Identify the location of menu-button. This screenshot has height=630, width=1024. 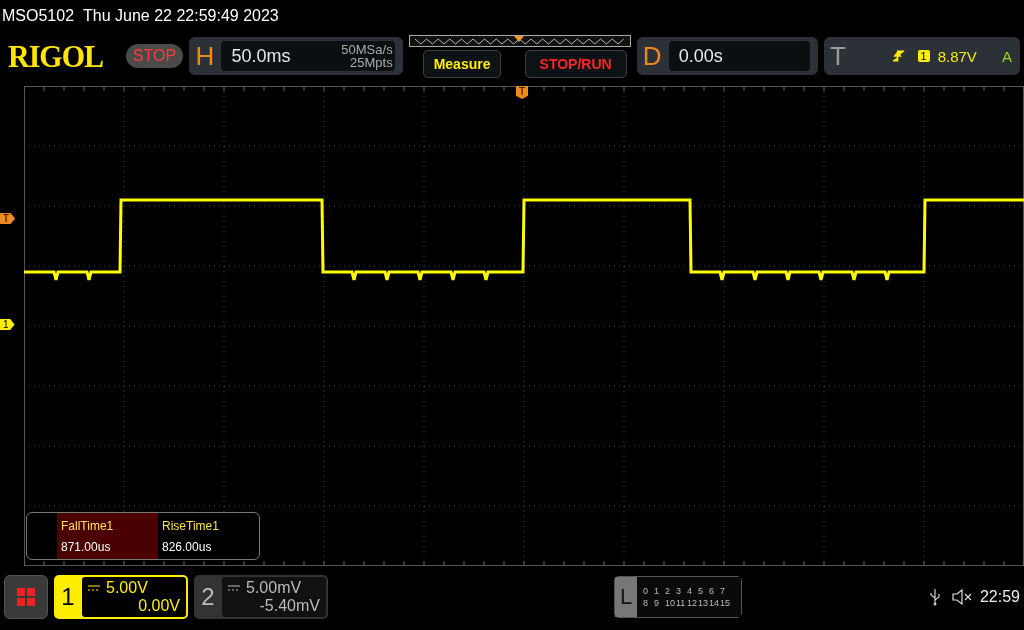
(26, 597).